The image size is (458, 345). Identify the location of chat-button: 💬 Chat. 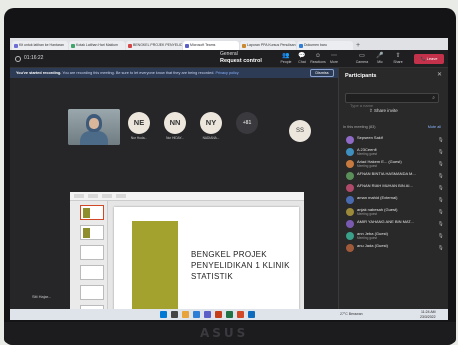
(302, 58).